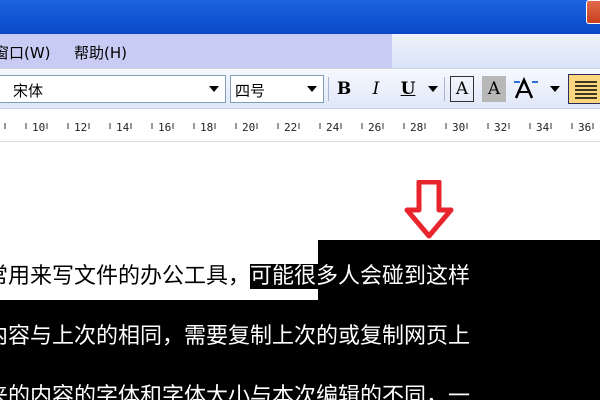 This screenshot has width=600, height=400. I want to click on ruler-tick: 28, so click(417, 127).